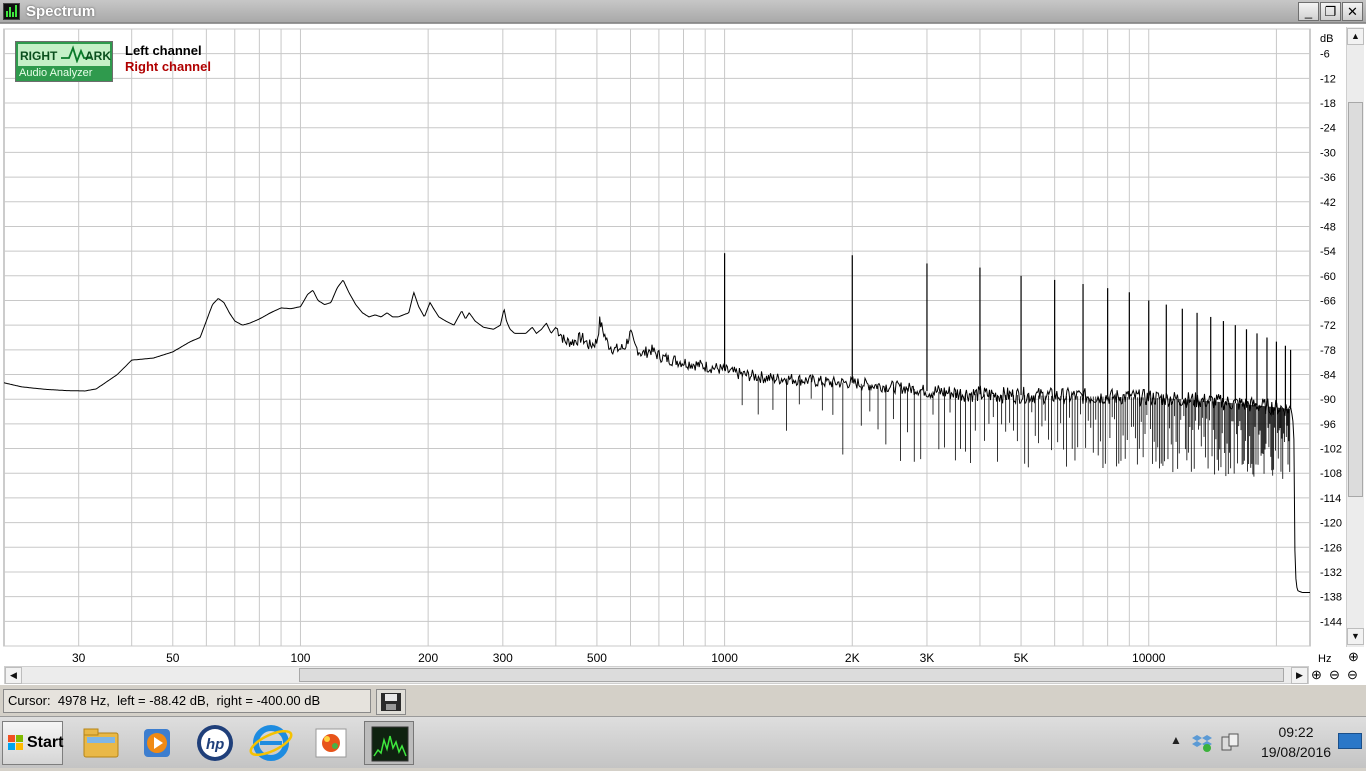  I want to click on y-tick-label: -24, so click(1328, 129).